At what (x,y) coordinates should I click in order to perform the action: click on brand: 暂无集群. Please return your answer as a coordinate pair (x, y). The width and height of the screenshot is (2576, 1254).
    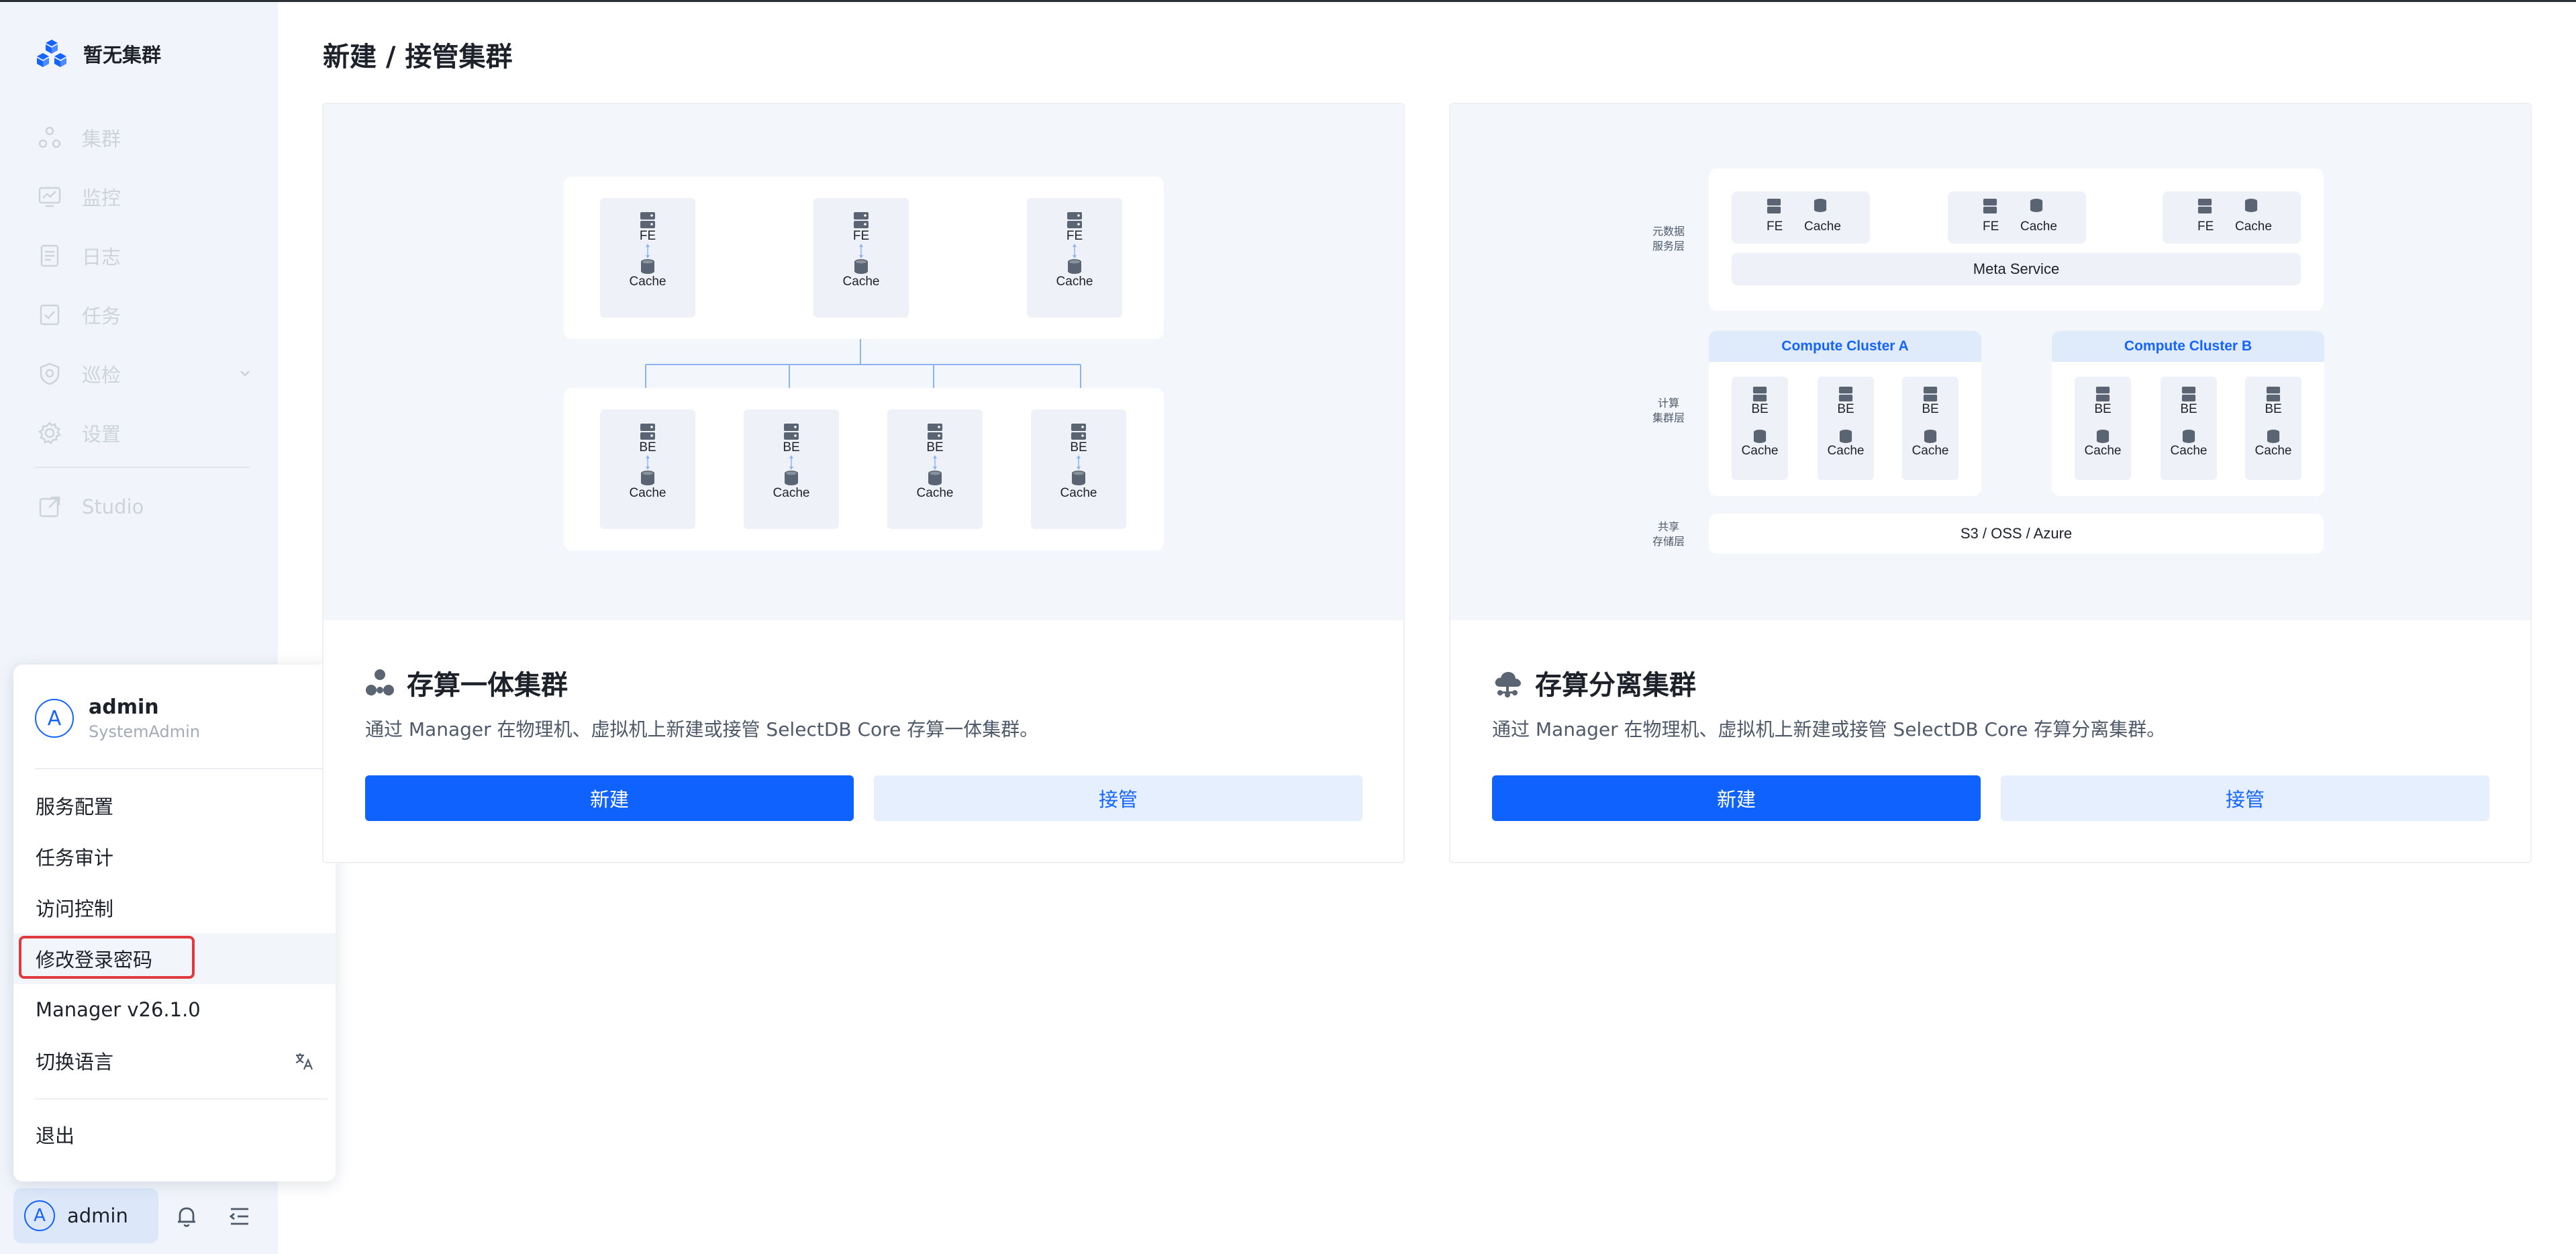
    Looking at the image, I should click on (98, 53).